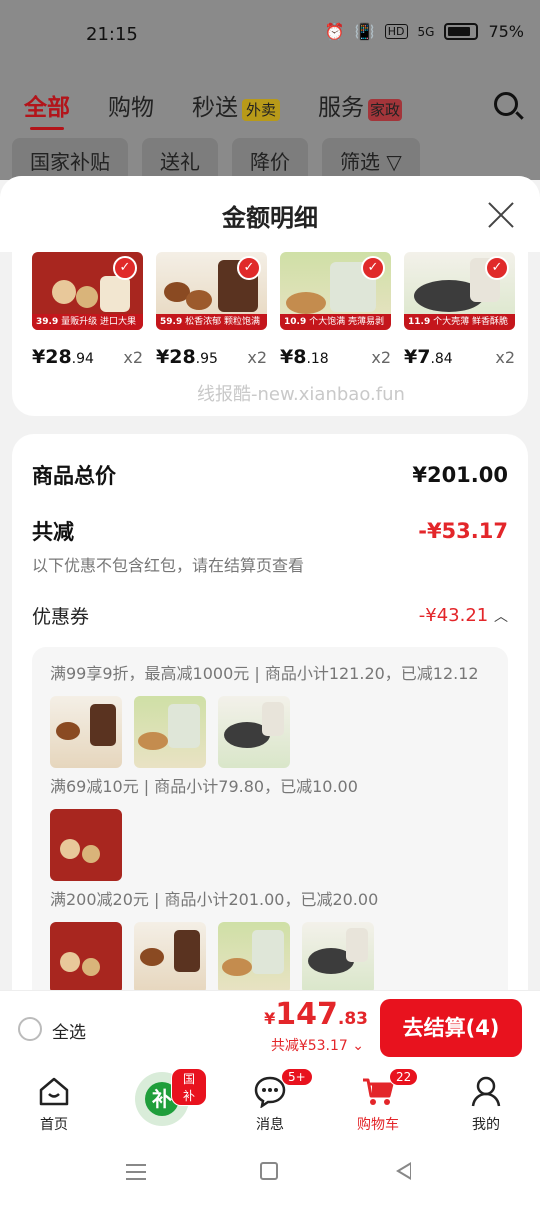  What do you see at coordinates (317, 1045) in the screenshot?
I see `saved-amount: 共减¥53.17 ⌄` at bounding box center [317, 1045].